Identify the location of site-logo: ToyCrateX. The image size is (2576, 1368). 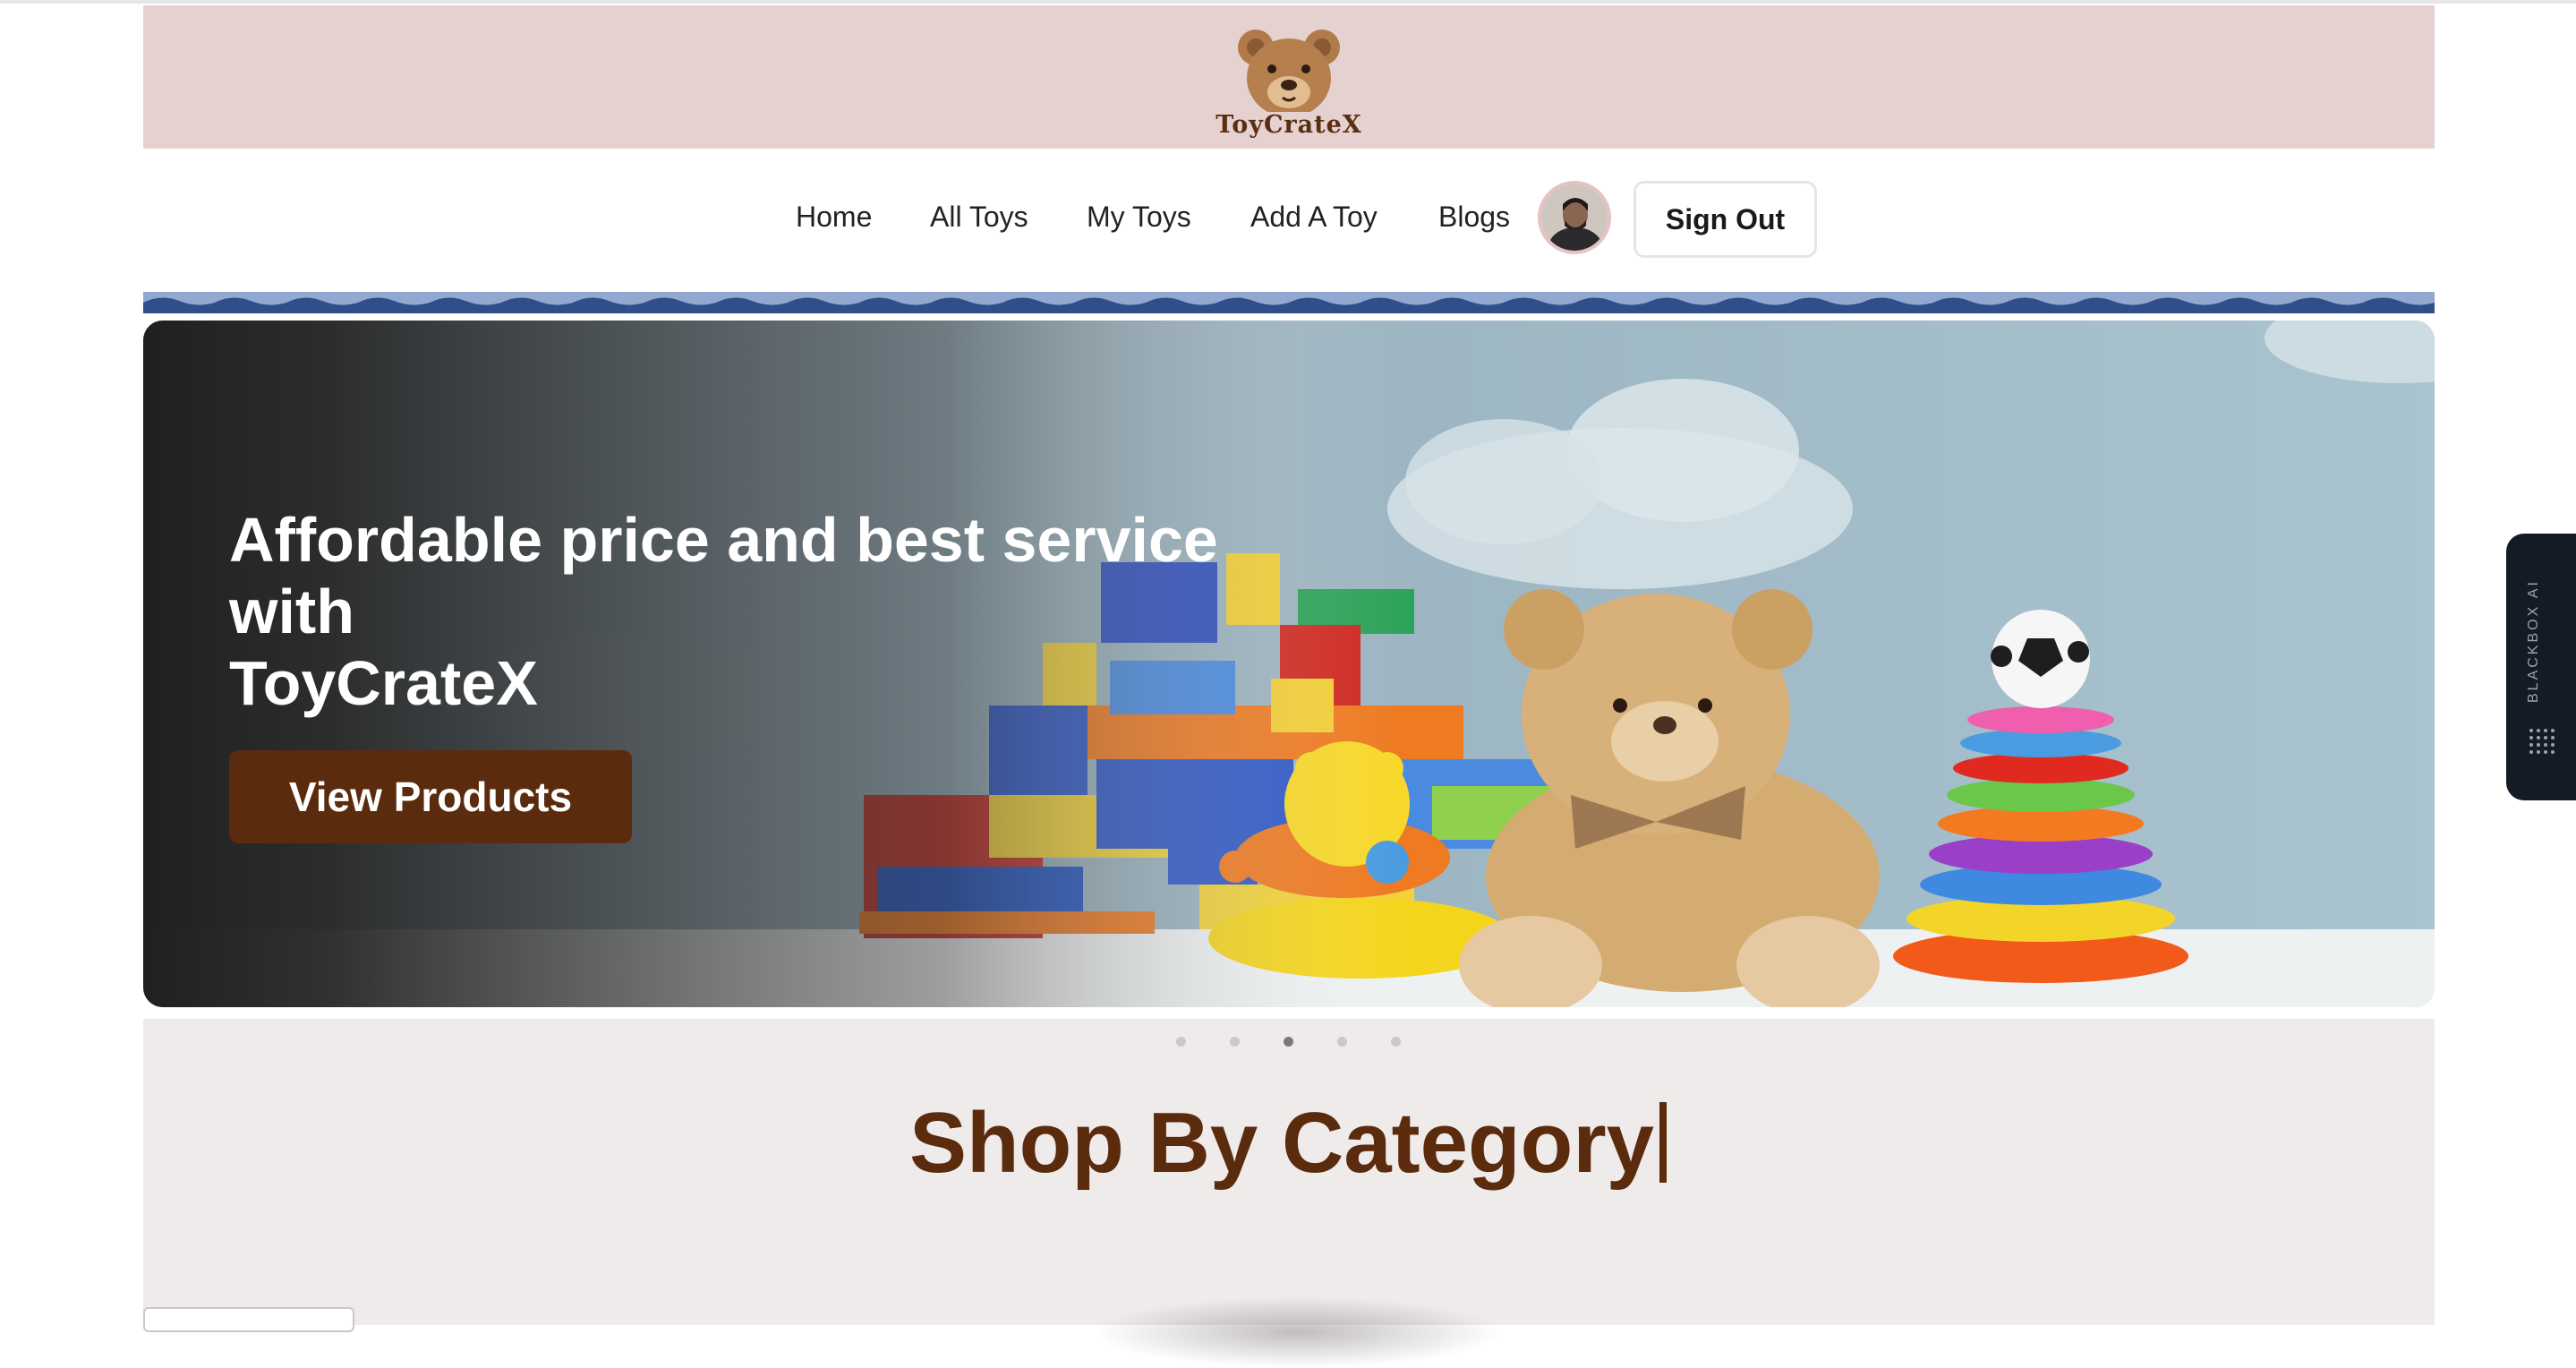
(1289, 80).